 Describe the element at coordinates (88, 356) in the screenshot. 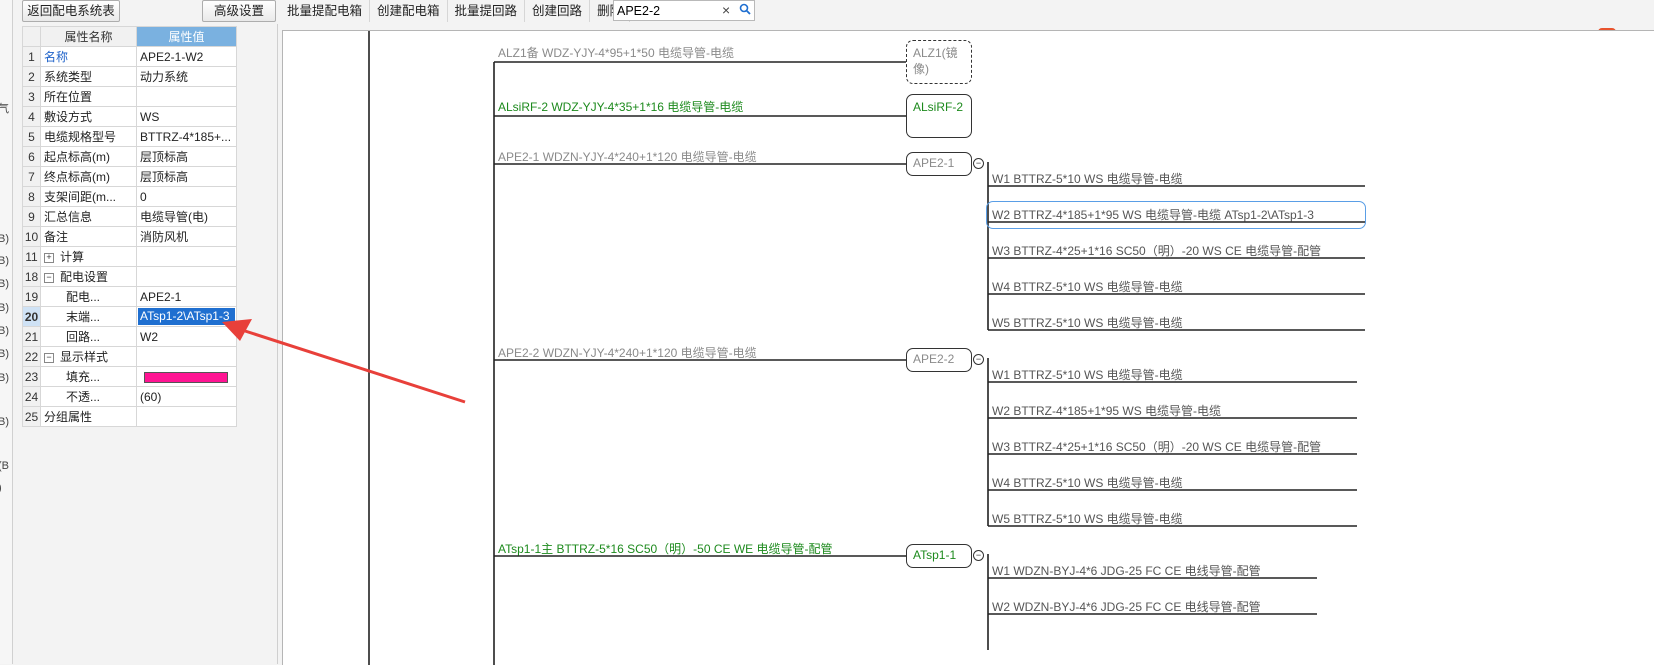

I see `property-name: − 显示样式` at that location.